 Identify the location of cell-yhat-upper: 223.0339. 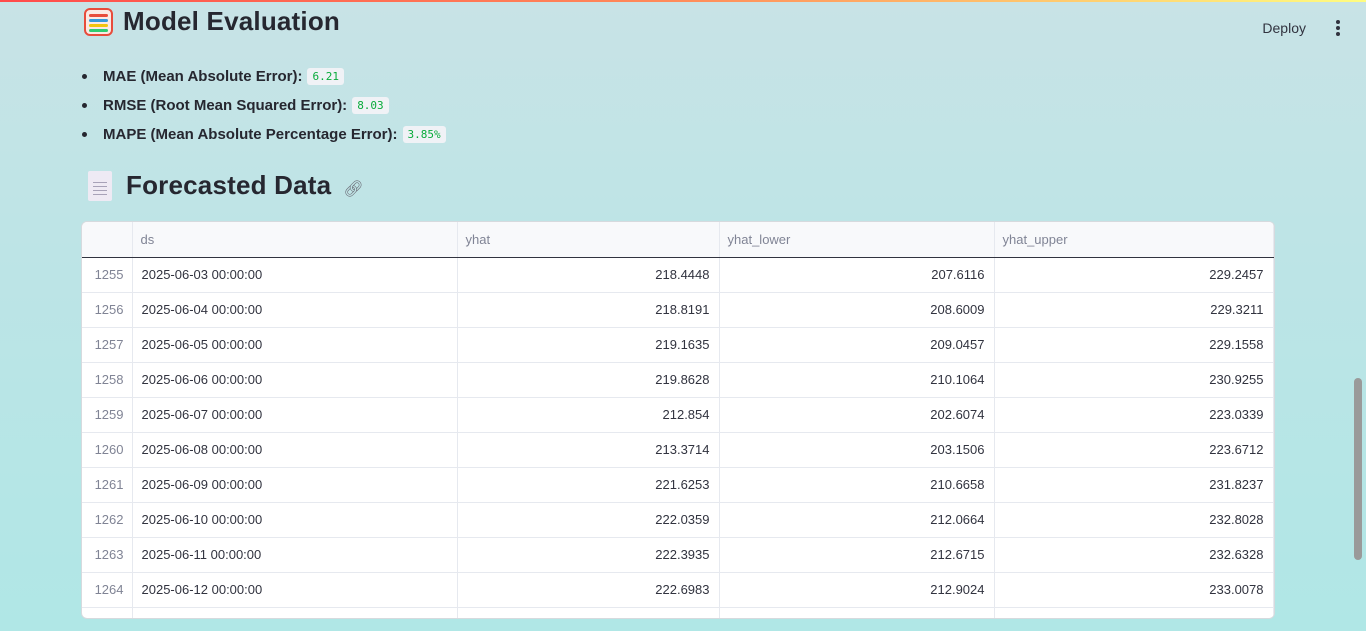
(1134, 415).